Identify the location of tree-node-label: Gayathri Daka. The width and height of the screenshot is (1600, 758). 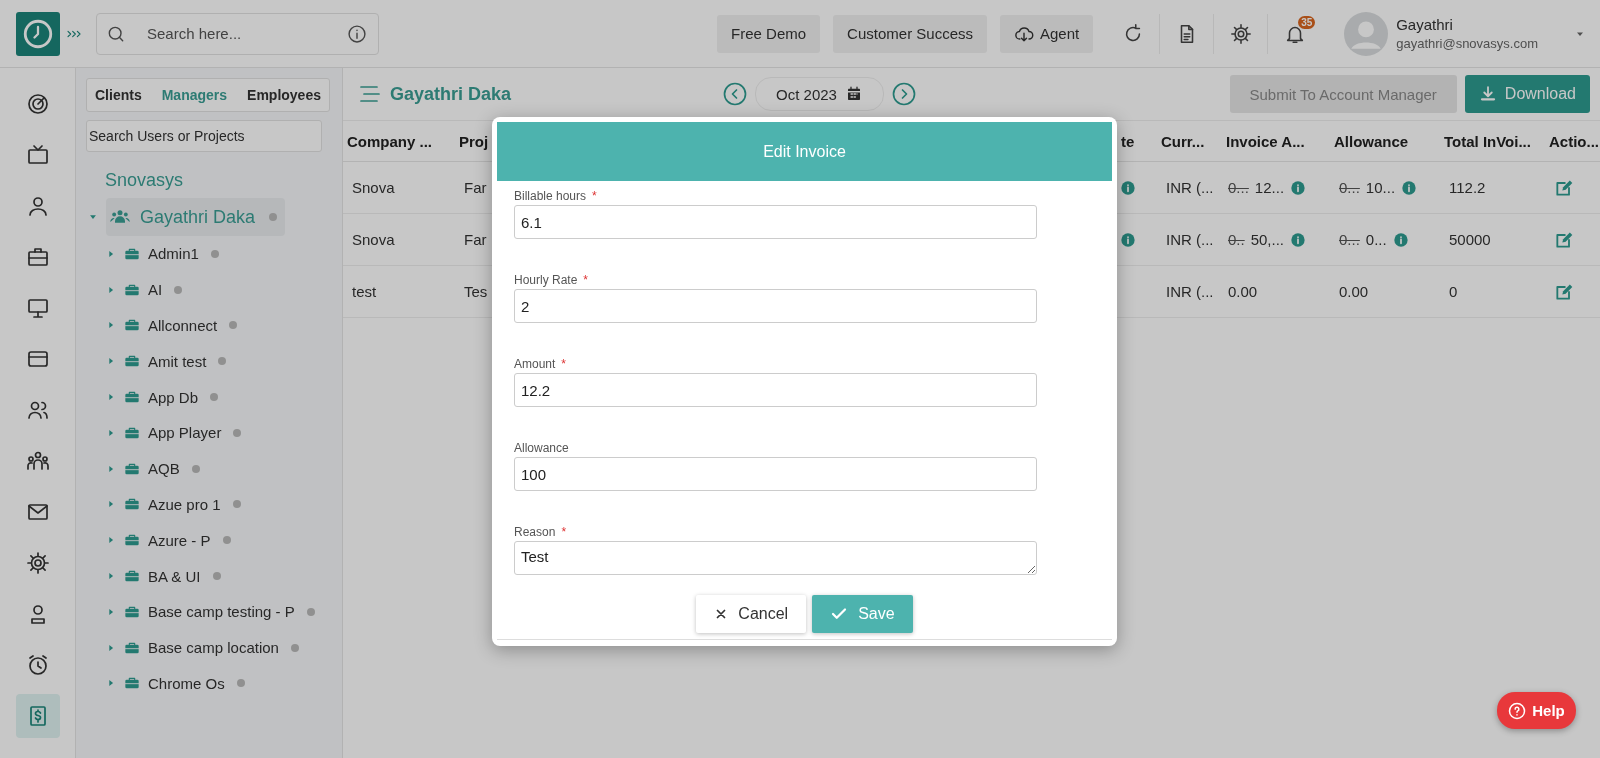
(198, 217).